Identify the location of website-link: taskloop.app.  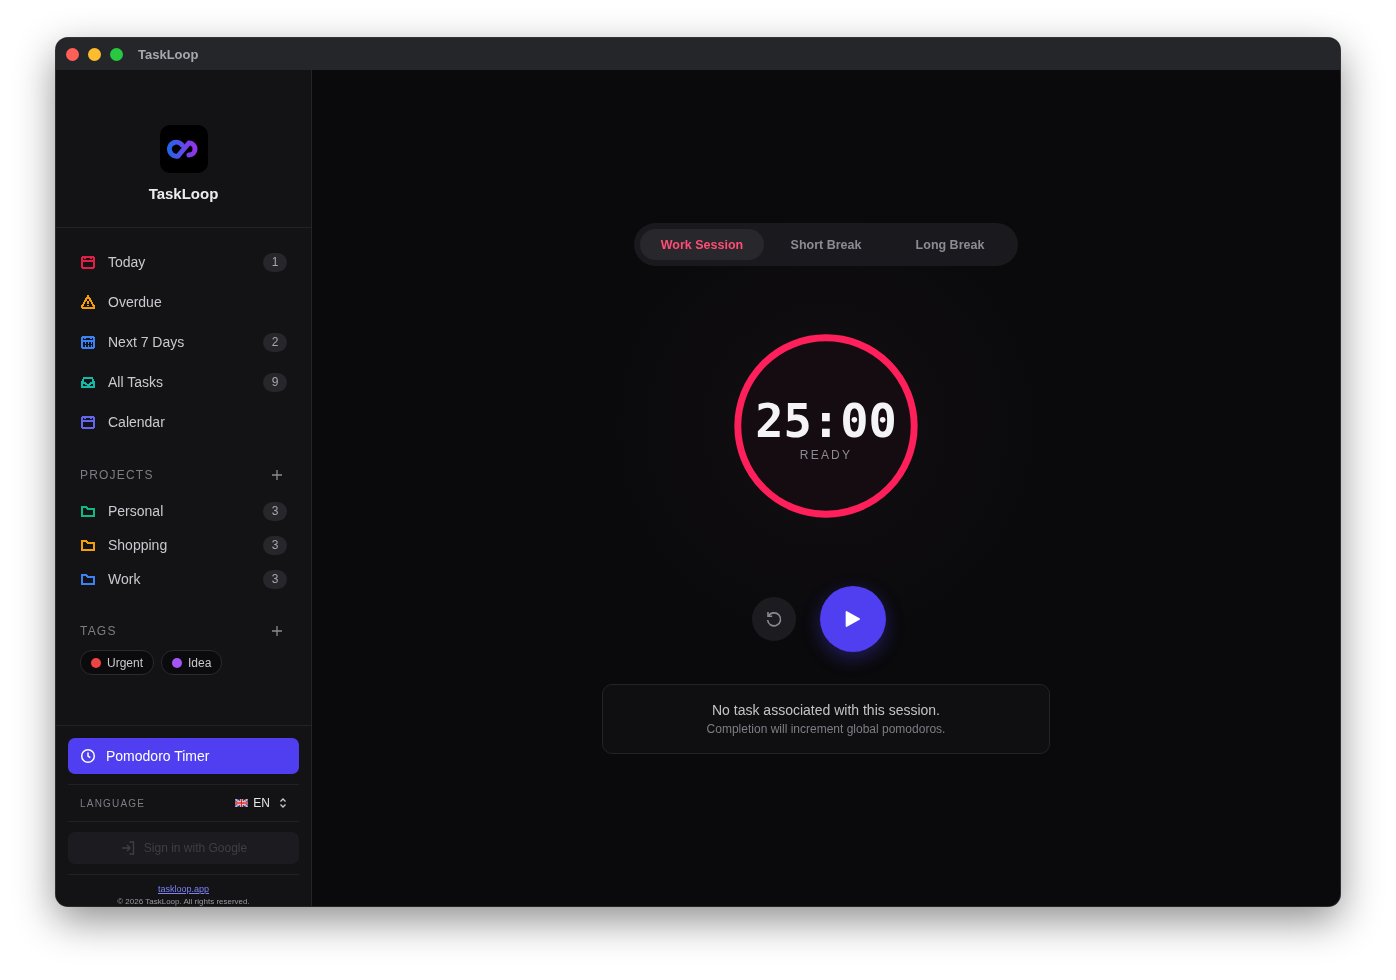
(183, 889).